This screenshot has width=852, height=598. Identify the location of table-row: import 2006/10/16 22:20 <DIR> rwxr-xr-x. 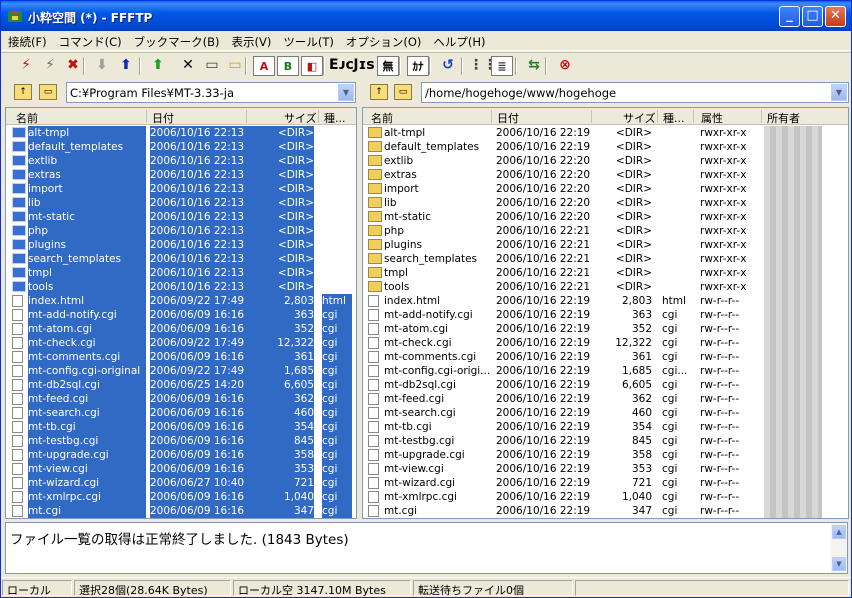
(605, 189).